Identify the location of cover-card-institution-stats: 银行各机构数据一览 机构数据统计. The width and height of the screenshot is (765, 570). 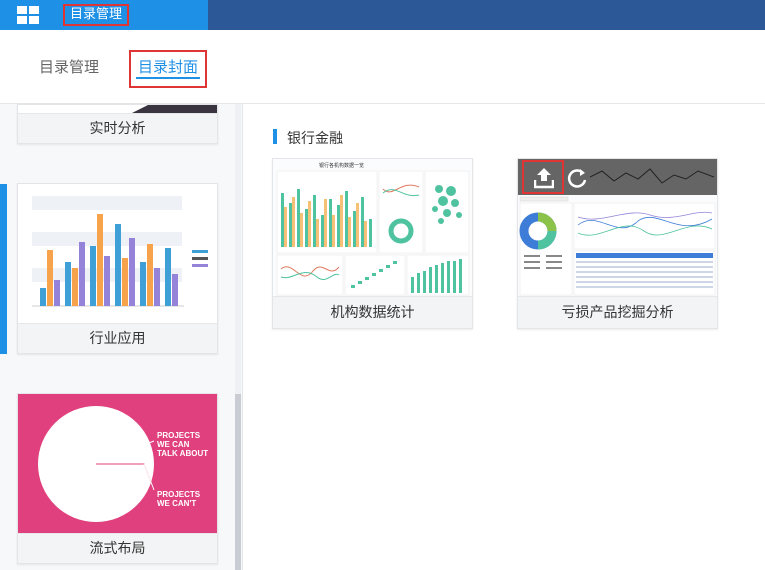
(372, 243).